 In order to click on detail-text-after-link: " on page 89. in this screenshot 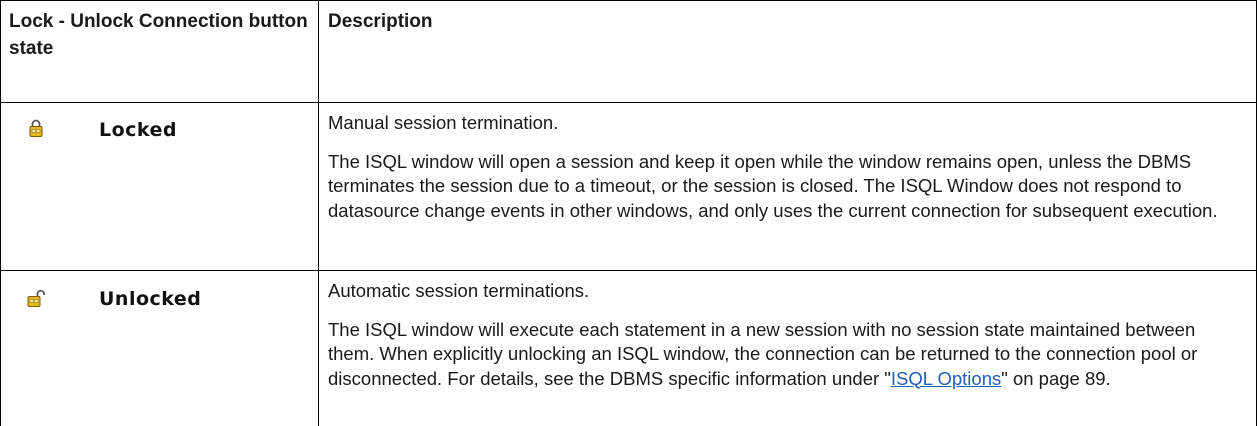, I will do `click(1056, 378)`.